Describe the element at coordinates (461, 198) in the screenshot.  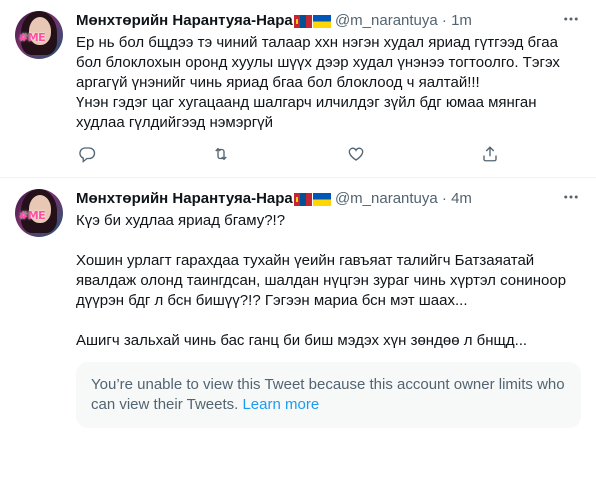
I see `tweet-timestamp: 4m` at that location.